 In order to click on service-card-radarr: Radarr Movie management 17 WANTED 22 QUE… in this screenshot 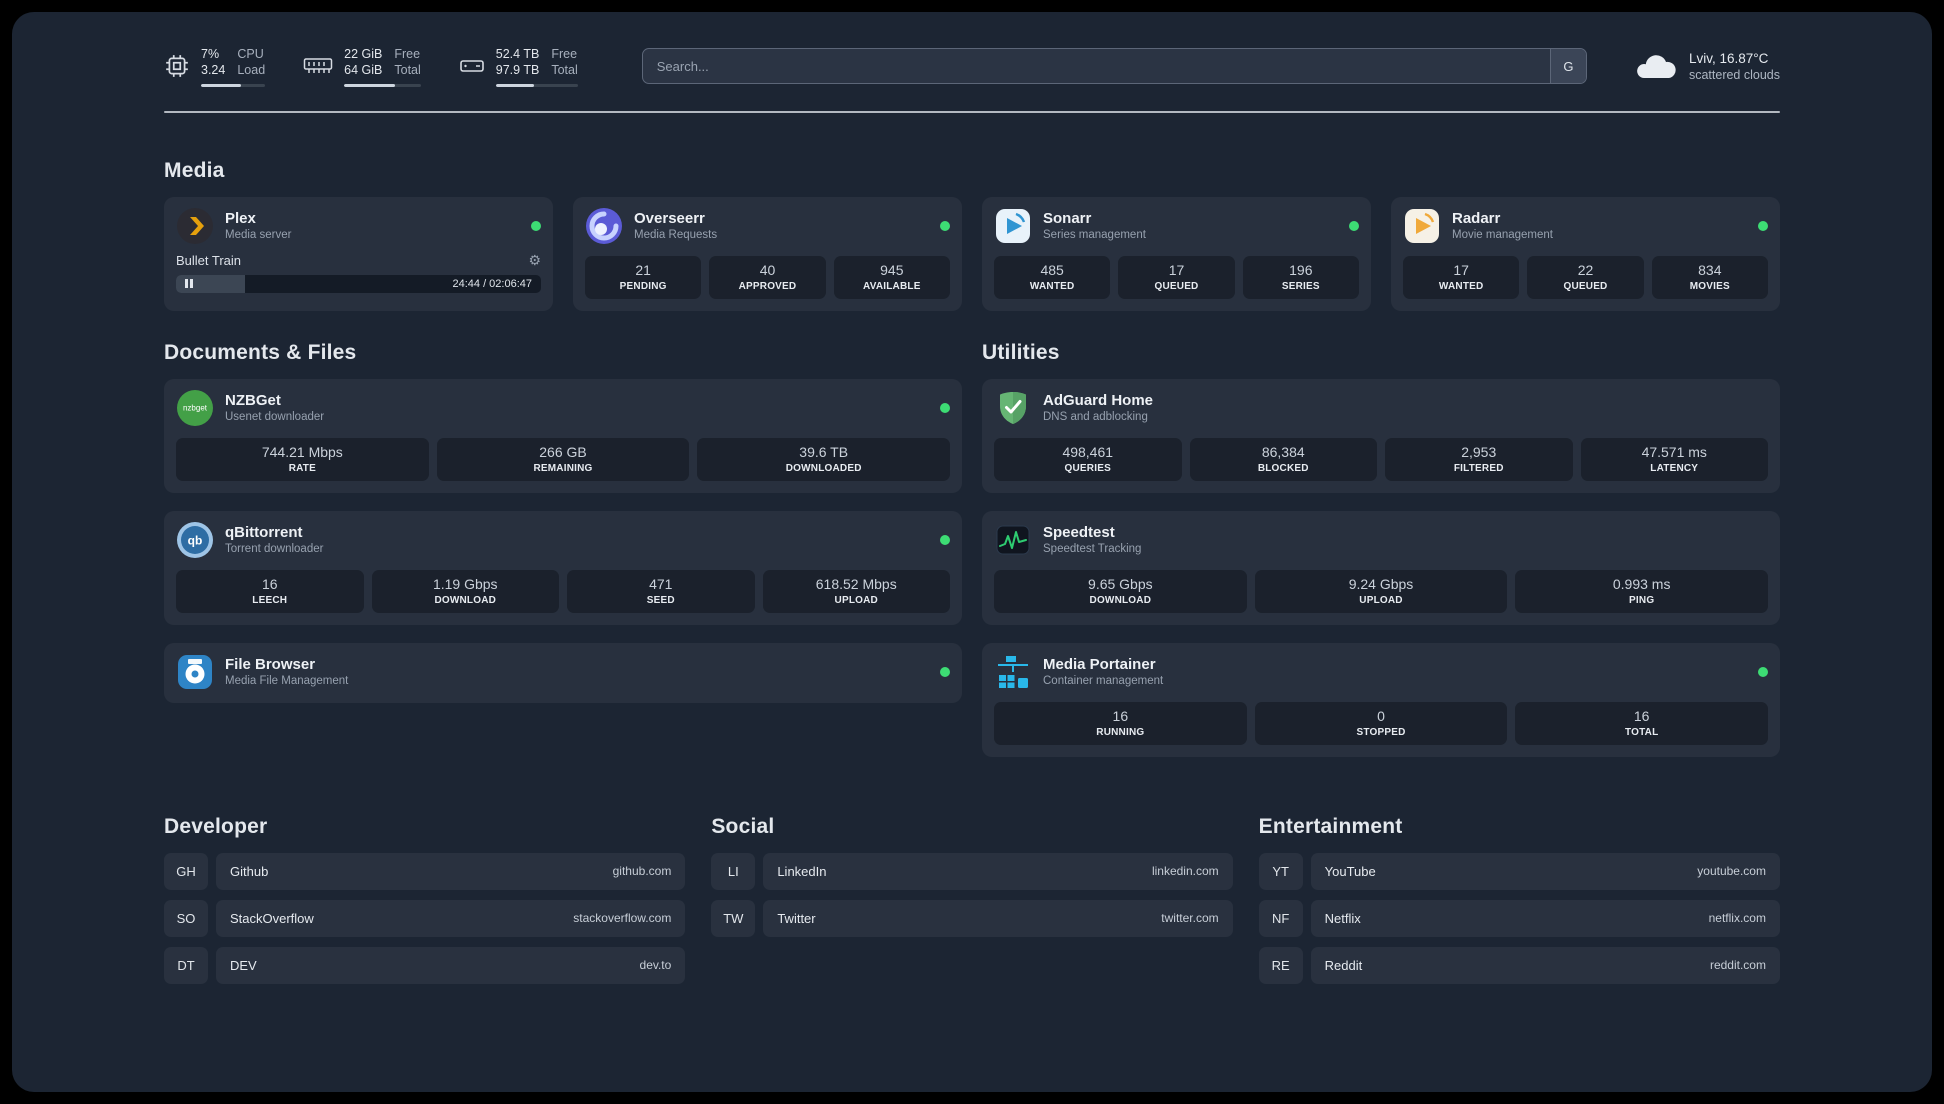, I will do `click(1585, 253)`.